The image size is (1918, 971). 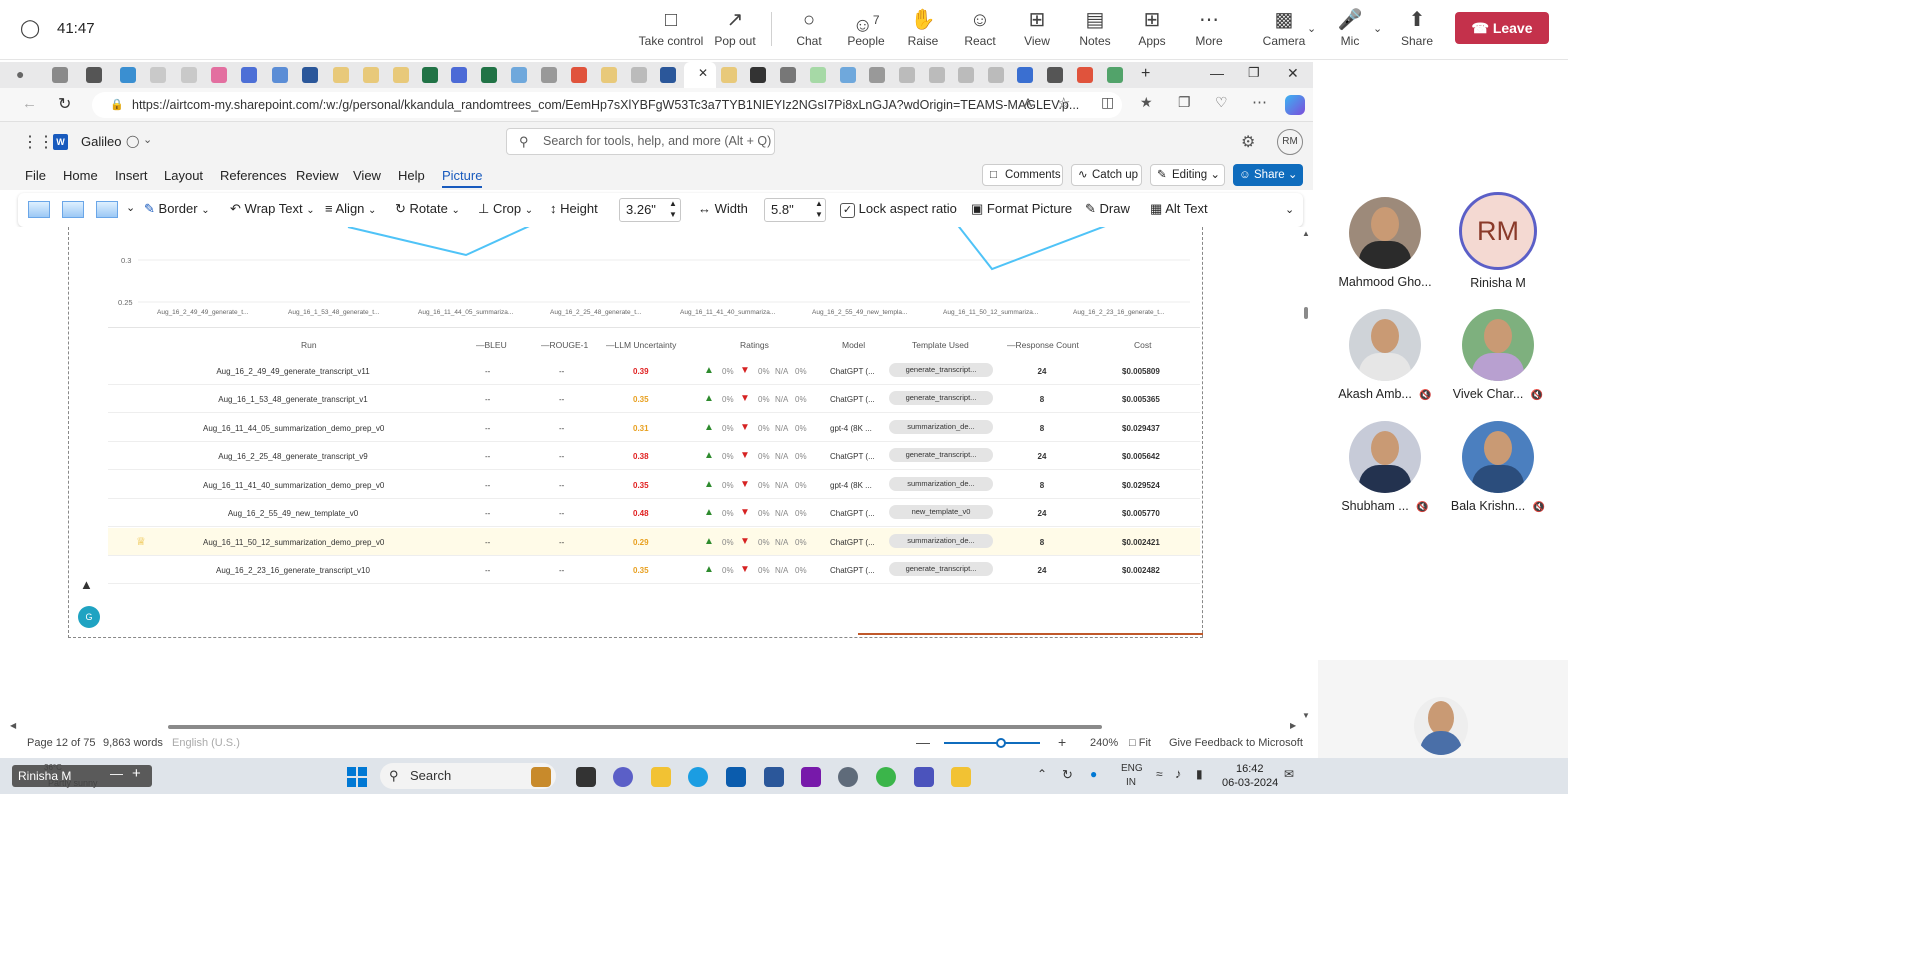 I want to click on expand-share-icon: +, so click(x=136, y=773).